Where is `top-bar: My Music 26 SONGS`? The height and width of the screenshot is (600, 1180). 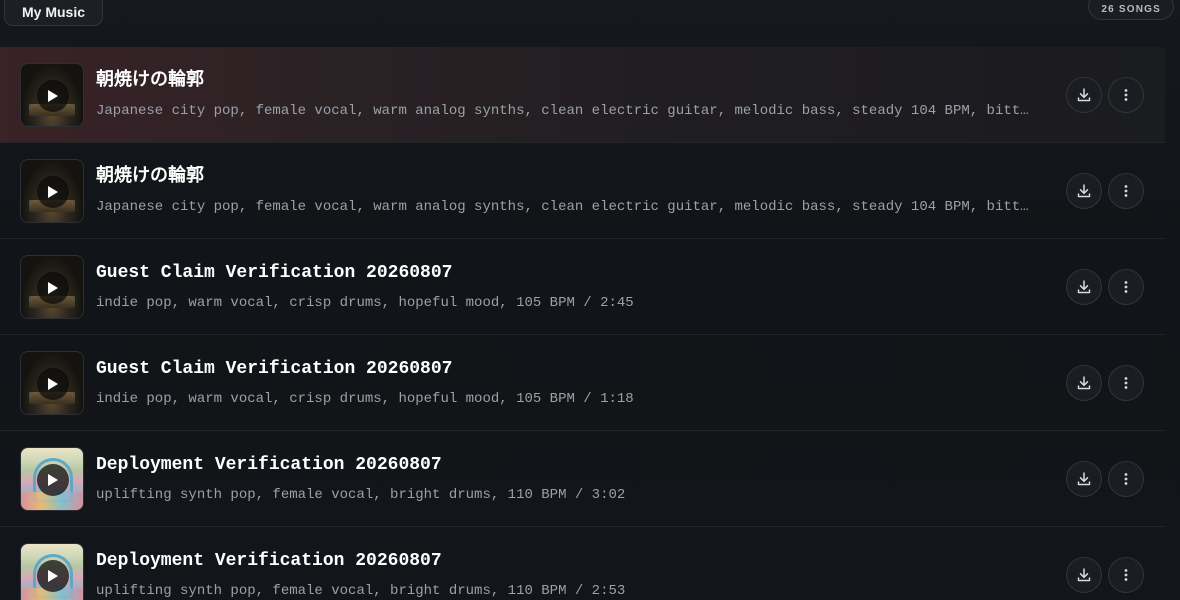 top-bar: My Music 26 SONGS is located at coordinates (590, 18).